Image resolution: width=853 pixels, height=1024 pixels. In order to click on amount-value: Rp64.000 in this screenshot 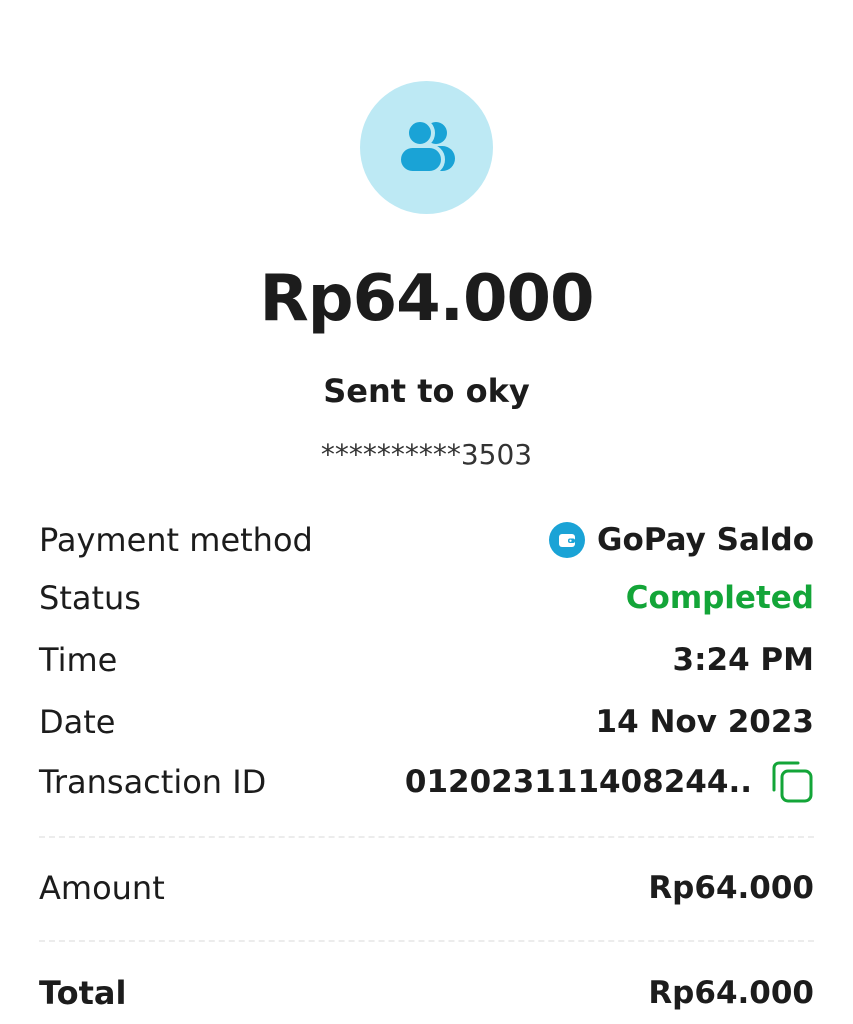, I will do `click(731, 888)`.